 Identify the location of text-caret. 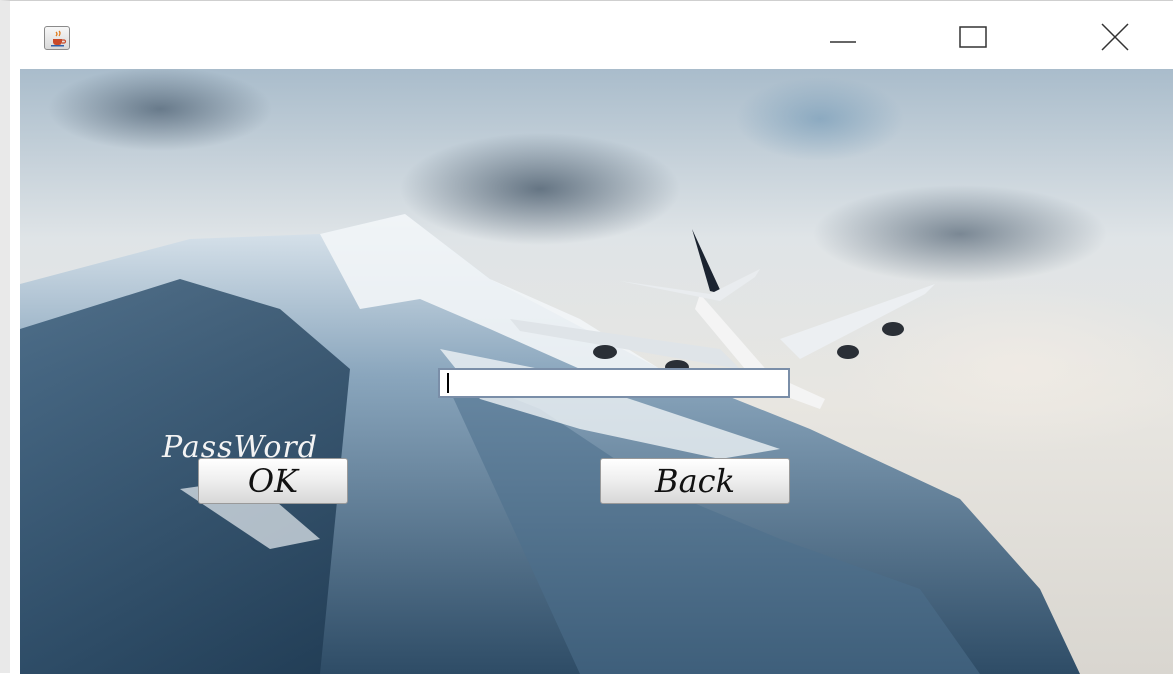
(448, 383).